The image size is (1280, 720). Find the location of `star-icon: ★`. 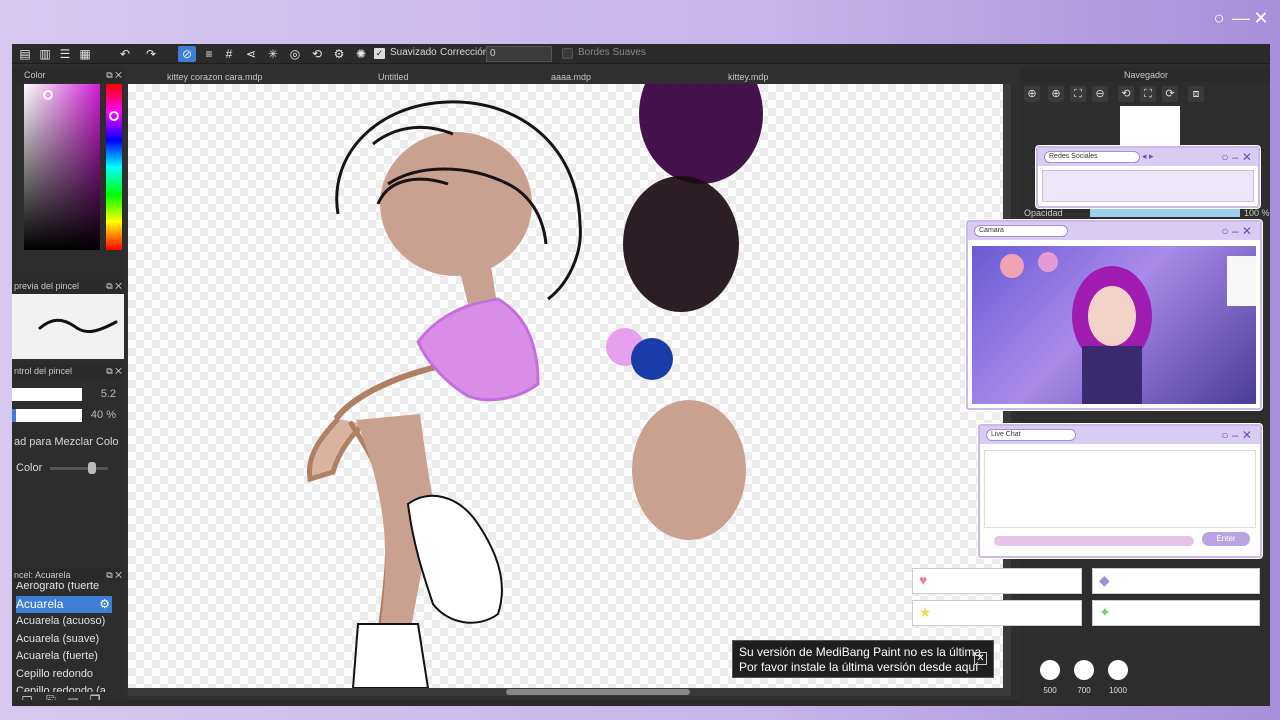

star-icon: ★ is located at coordinates (925, 612).